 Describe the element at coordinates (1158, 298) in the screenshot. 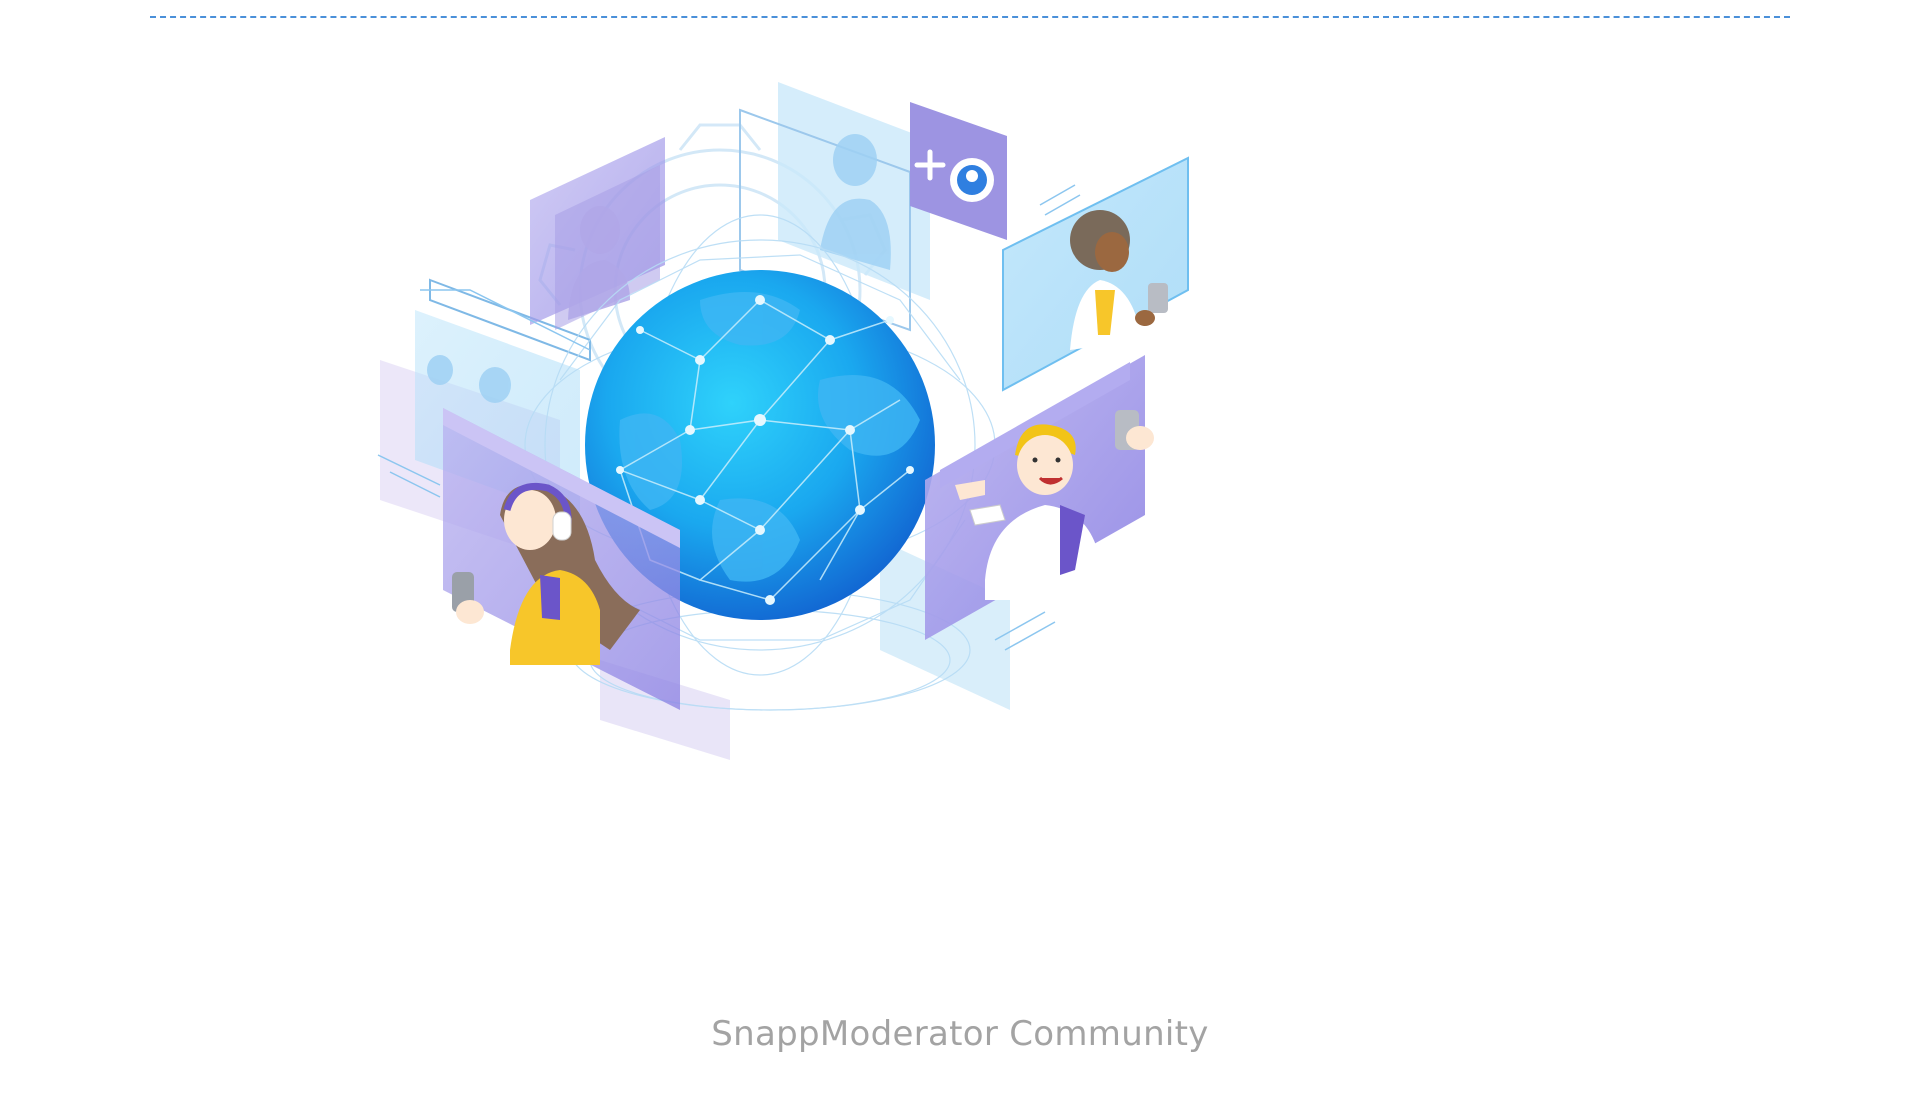

I see `phone-icon` at that location.